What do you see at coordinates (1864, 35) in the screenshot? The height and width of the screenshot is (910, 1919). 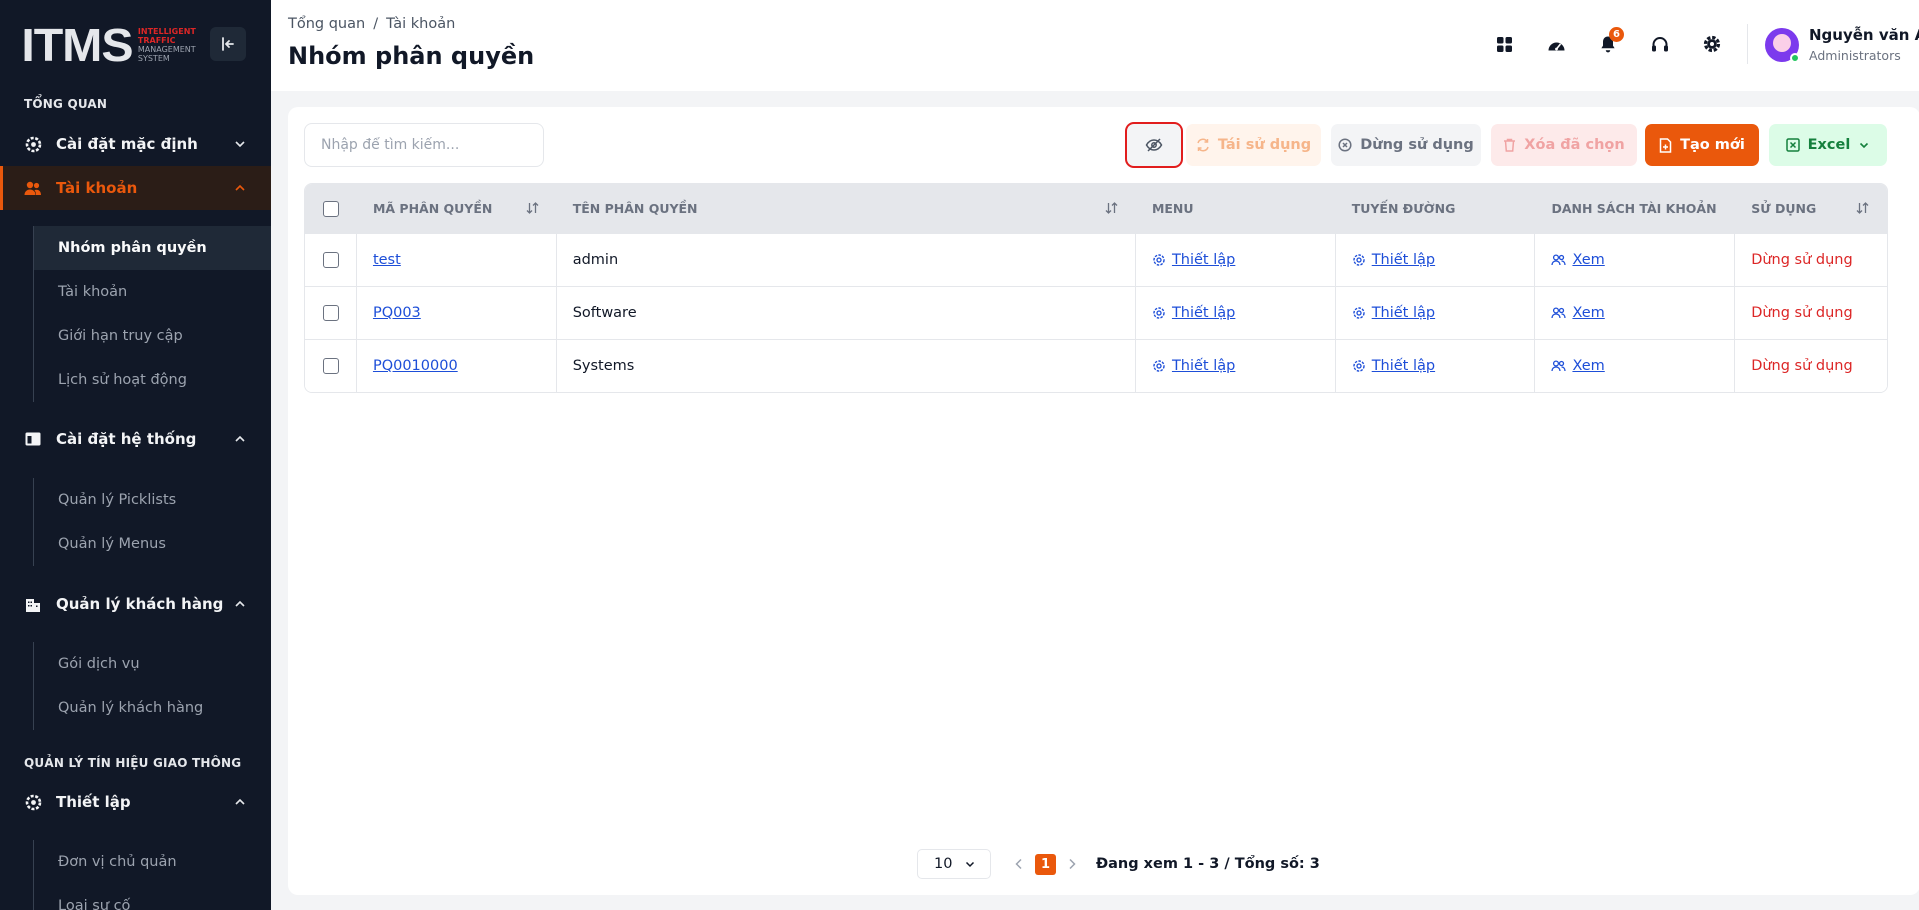 I see `user-name: Nguyễn văn A` at bounding box center [1864, 35].